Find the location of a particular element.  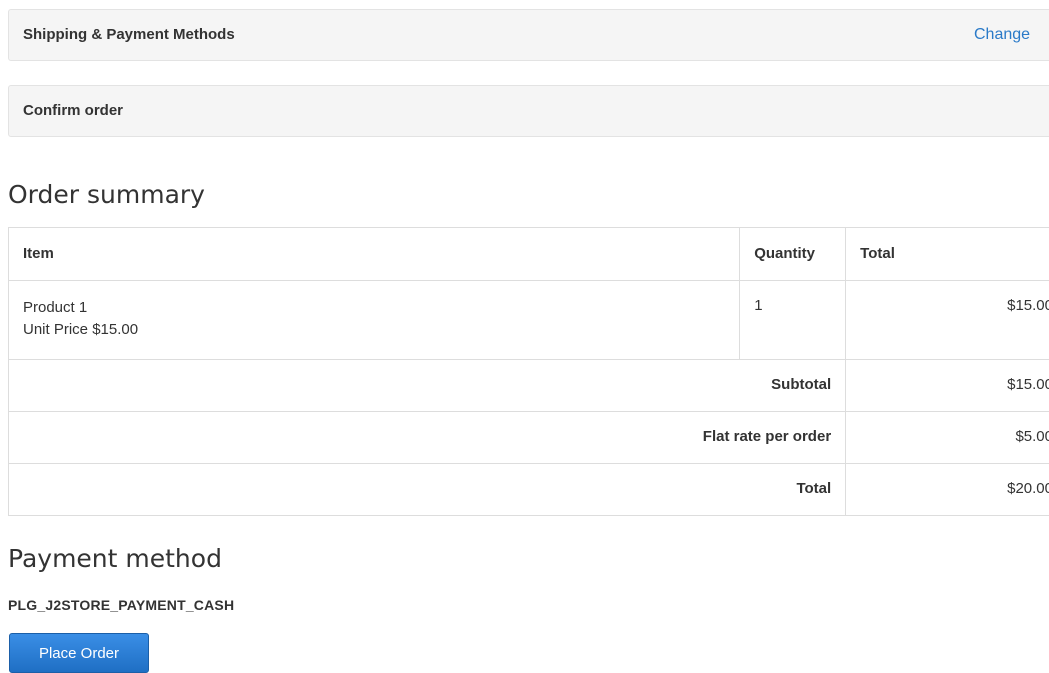

table-row: Product 1 Unit Price $15.00 1 $15.00 is located at coordinates (529, 320).